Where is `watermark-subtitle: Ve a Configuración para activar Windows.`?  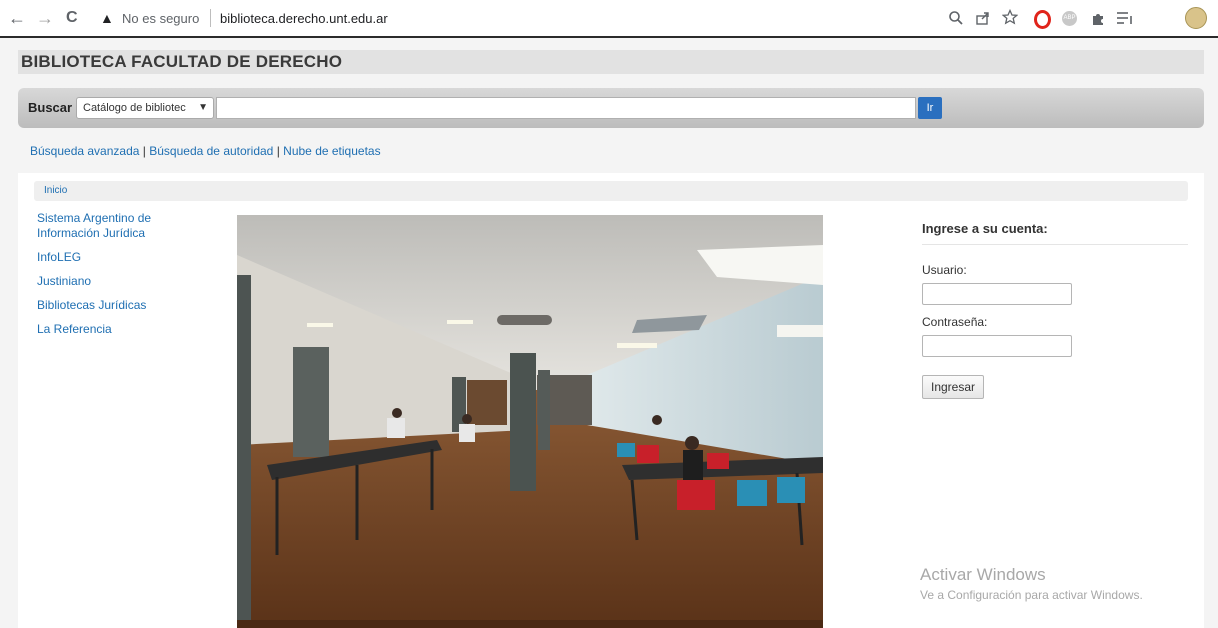 watermark-subtitle: Ve a Configuración para activar Windows. is located at coordinates (1031, 595).